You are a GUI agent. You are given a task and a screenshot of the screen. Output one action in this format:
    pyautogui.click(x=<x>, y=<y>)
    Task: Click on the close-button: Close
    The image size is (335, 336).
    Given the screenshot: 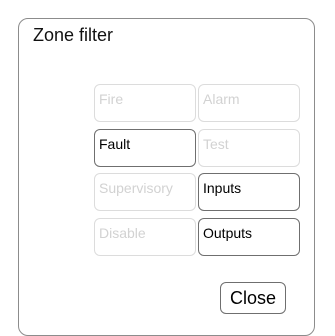 What is the action you would take?
    pyautogui.click(x=253, y=298)
    